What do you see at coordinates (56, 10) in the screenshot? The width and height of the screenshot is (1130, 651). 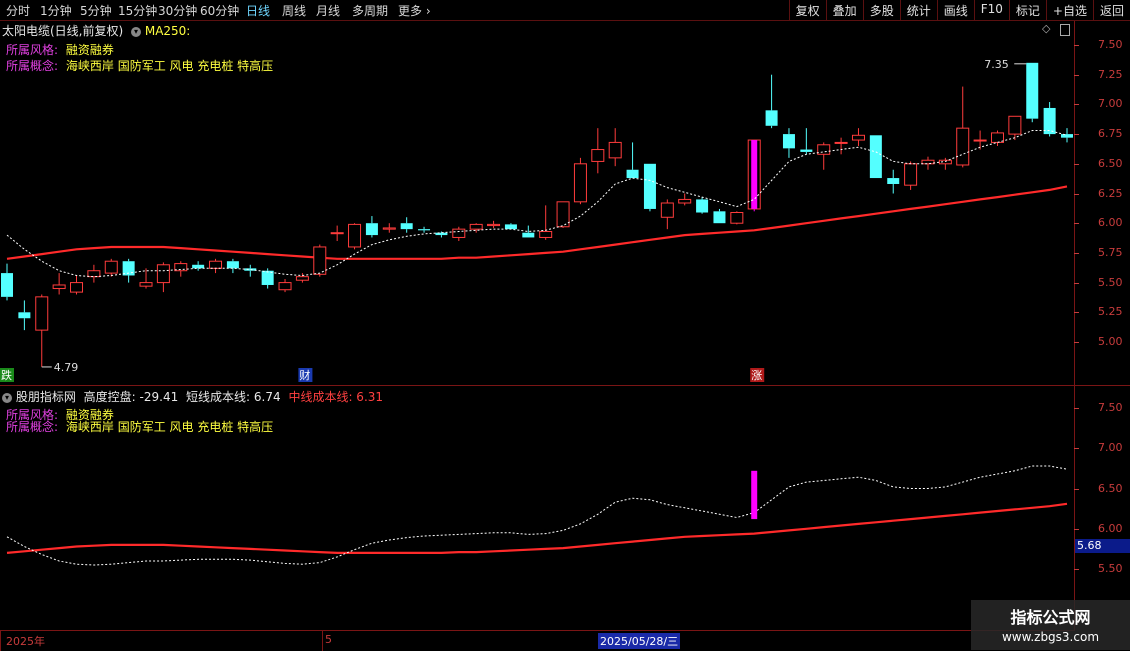 I see `tab-1: 1分钟` at bounding box center [56, 10].